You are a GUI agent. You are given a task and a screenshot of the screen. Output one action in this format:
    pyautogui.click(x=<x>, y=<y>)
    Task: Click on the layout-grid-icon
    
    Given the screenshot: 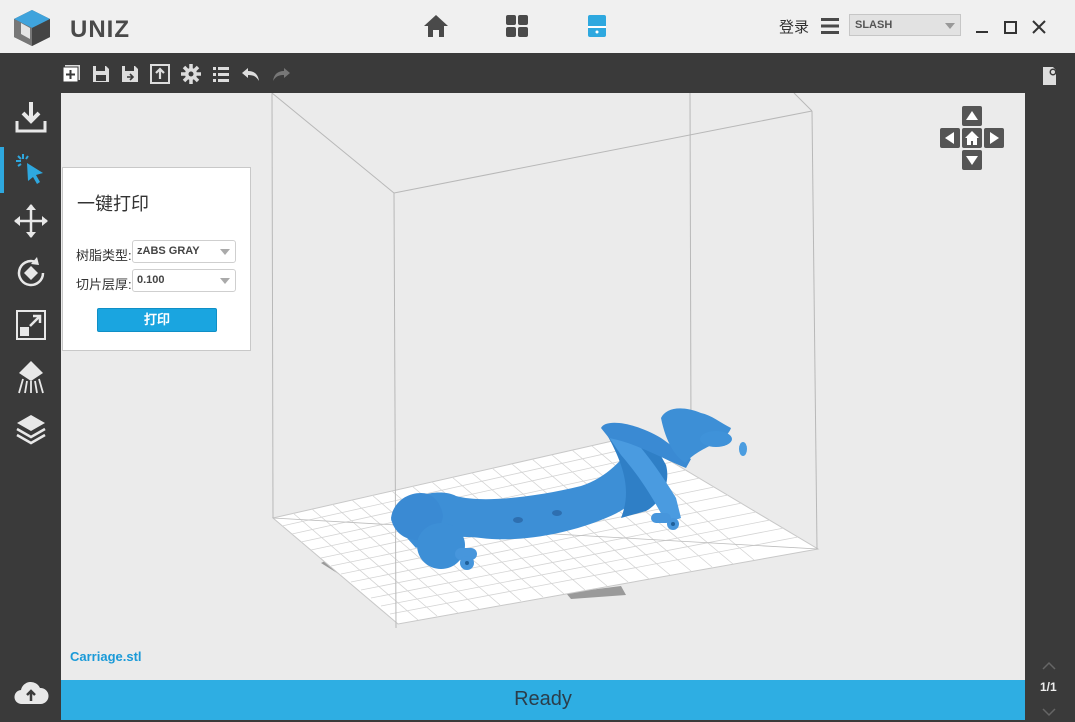 What is the action you would take?
    pyautogui.click(x=518, y=27)
    